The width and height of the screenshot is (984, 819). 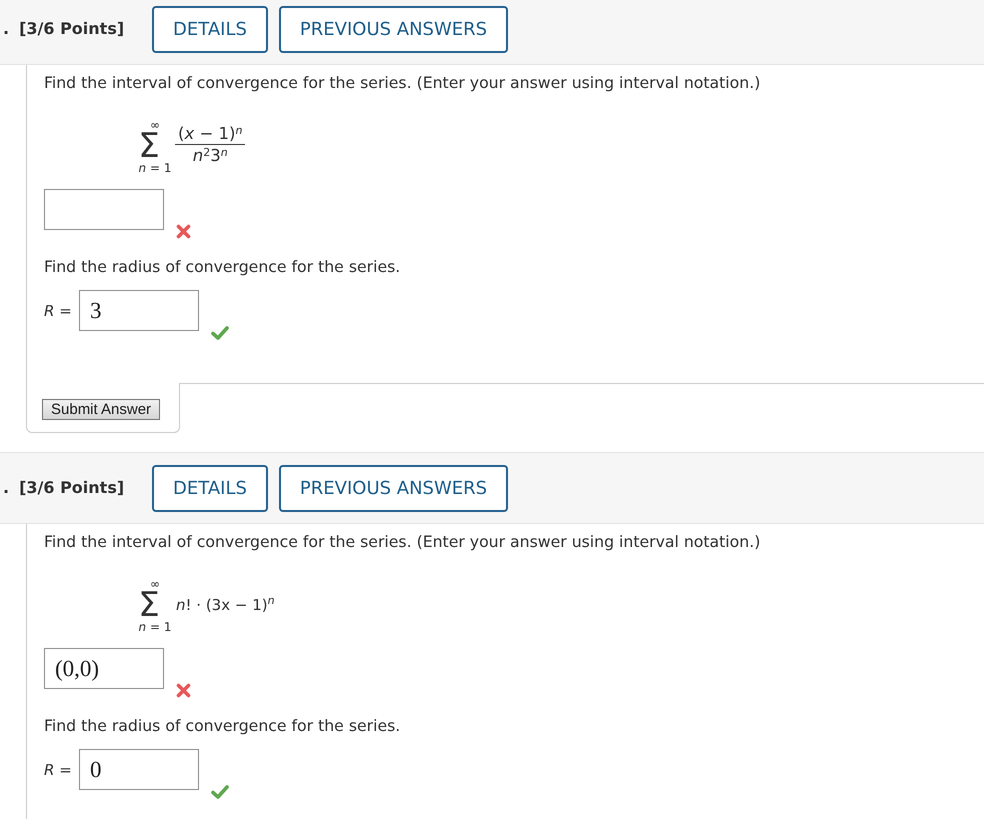 What do you see at coordinates (225, 604) in the screenshot?
I see `series-term: n! · (3x − 1)$^{n}$` at bounding box center [225, 604].